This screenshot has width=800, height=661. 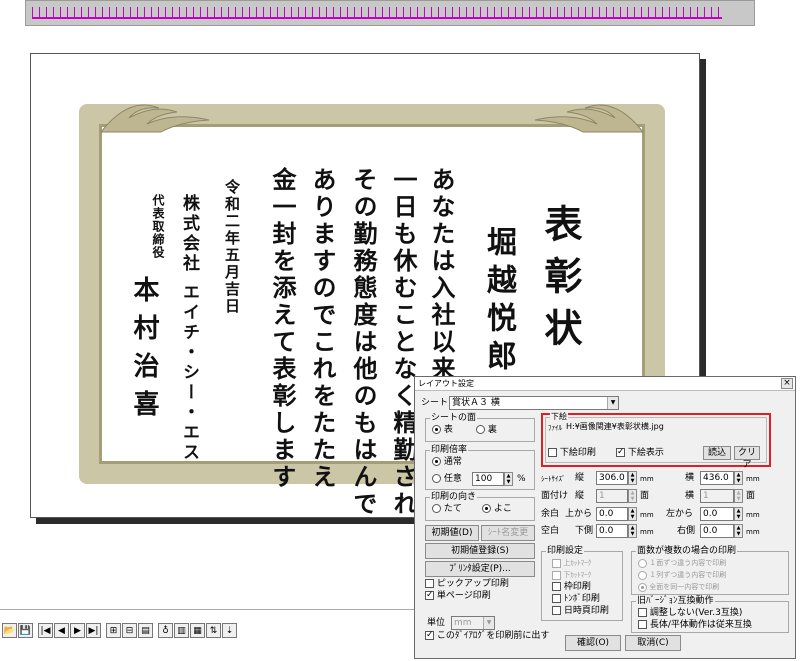 I want to click on gap-right-spinner: ▲ ▼, so click(x=738, y=531).